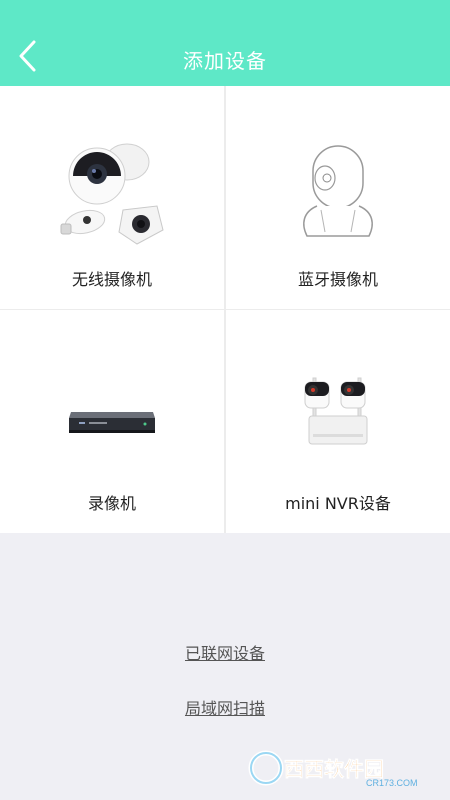 This screenshot has width=450, height=800. I want to click on page-title: 添加设备, so click(225, 61).